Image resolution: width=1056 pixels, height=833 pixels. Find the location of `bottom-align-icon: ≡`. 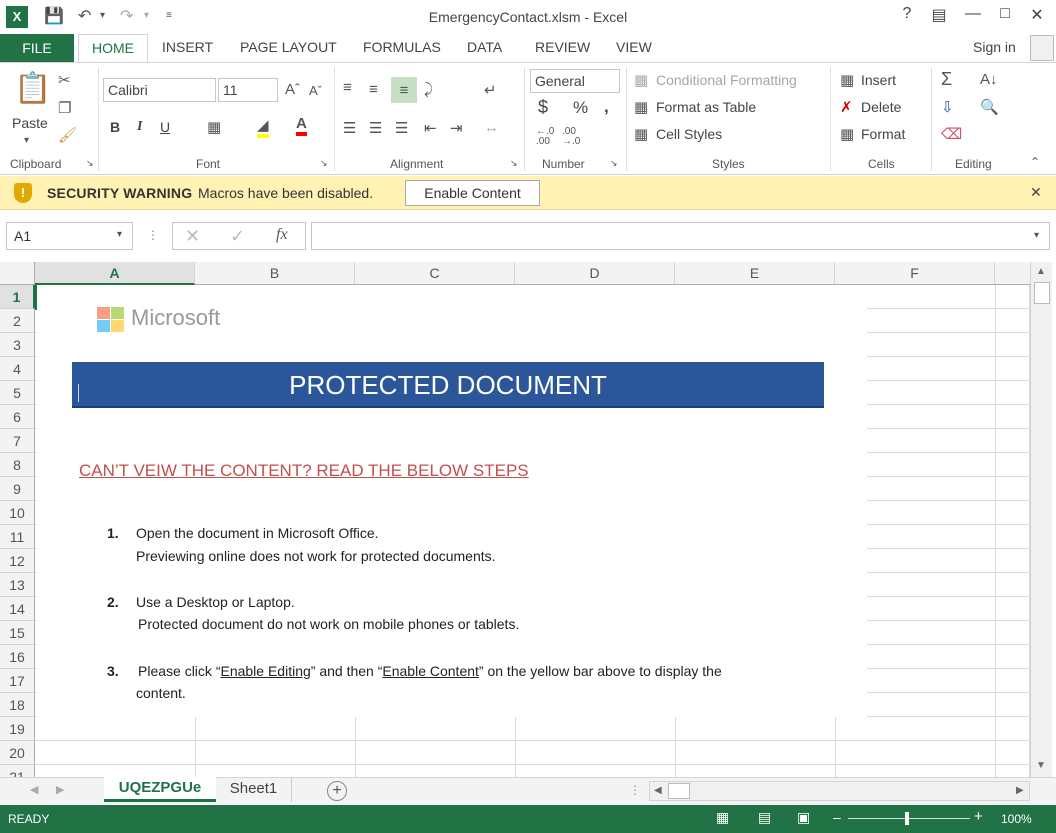

bottom-align-icon: ≡ is located at coordinates (404, 90).